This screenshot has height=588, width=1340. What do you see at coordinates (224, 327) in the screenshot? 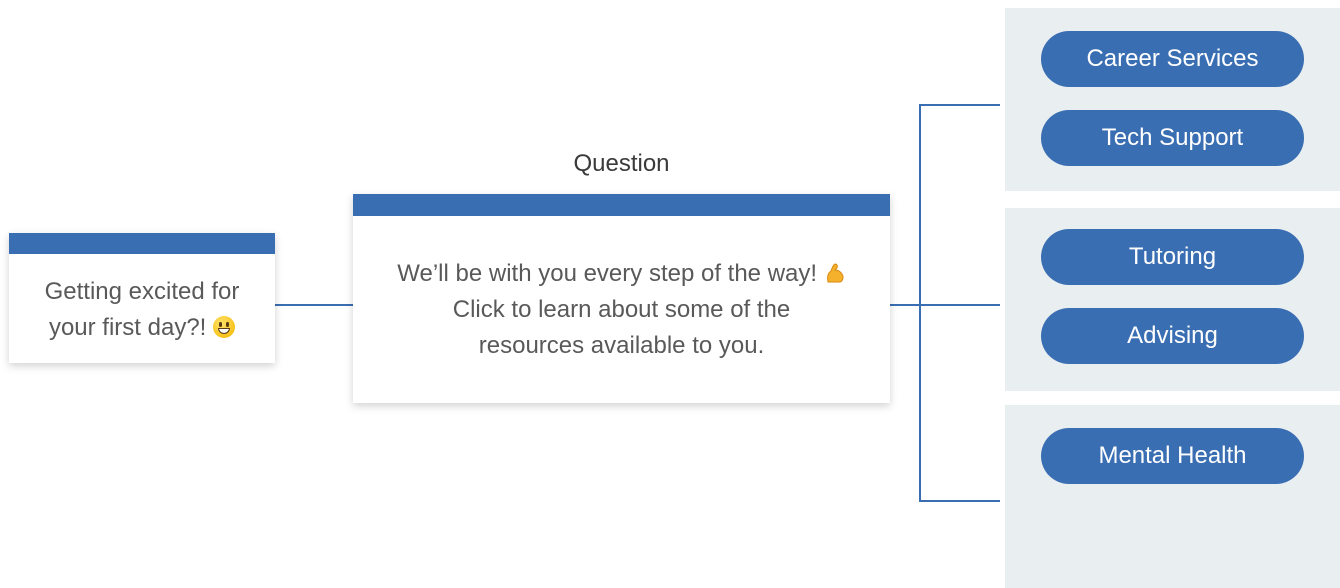
I see `grinning-face-icon` at bounding box center [224, 327].